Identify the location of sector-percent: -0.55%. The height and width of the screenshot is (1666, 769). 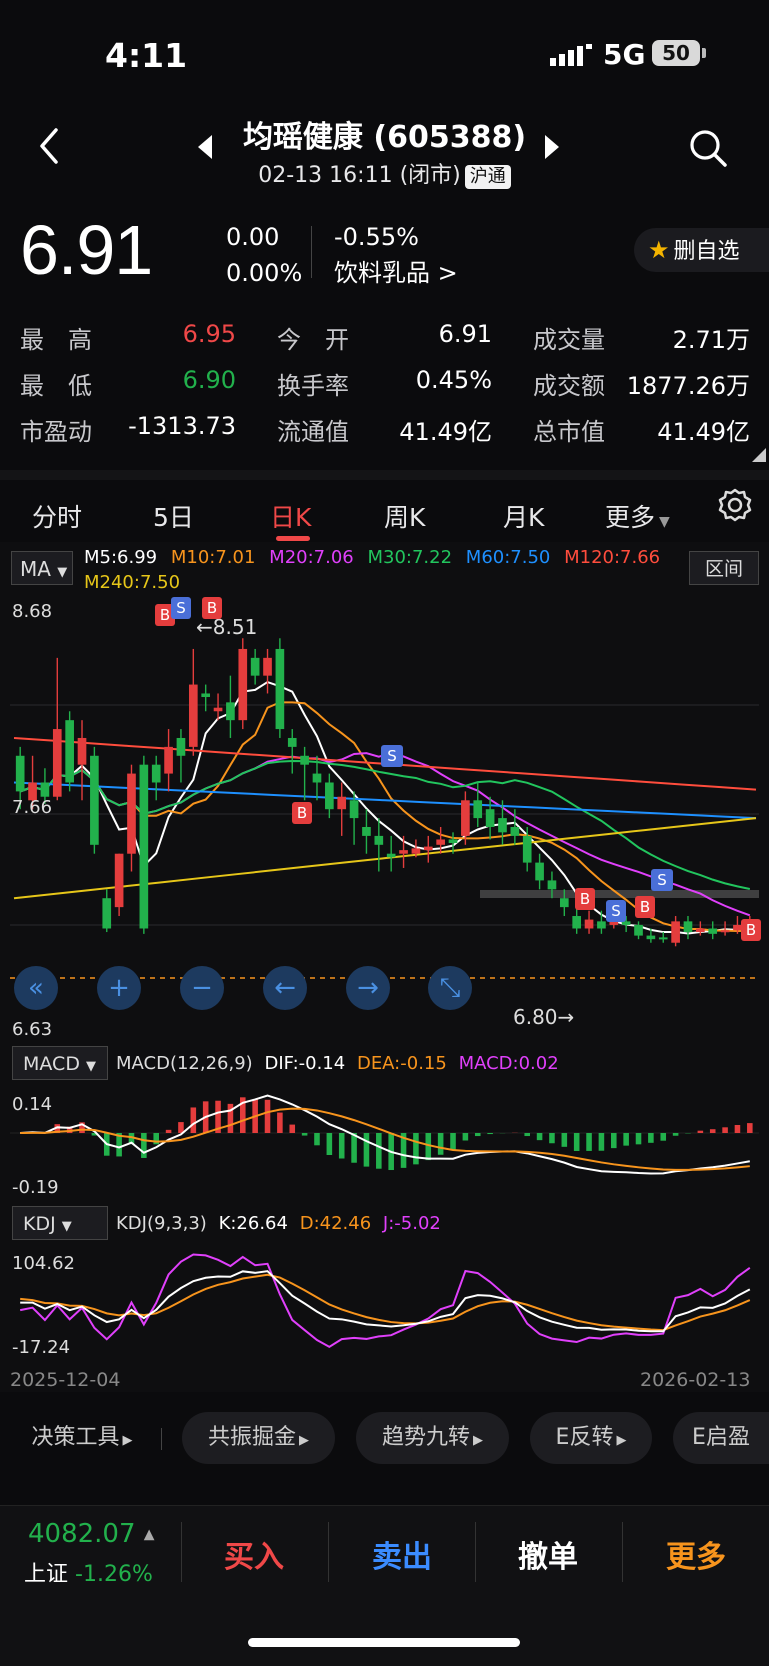
(376, 237).